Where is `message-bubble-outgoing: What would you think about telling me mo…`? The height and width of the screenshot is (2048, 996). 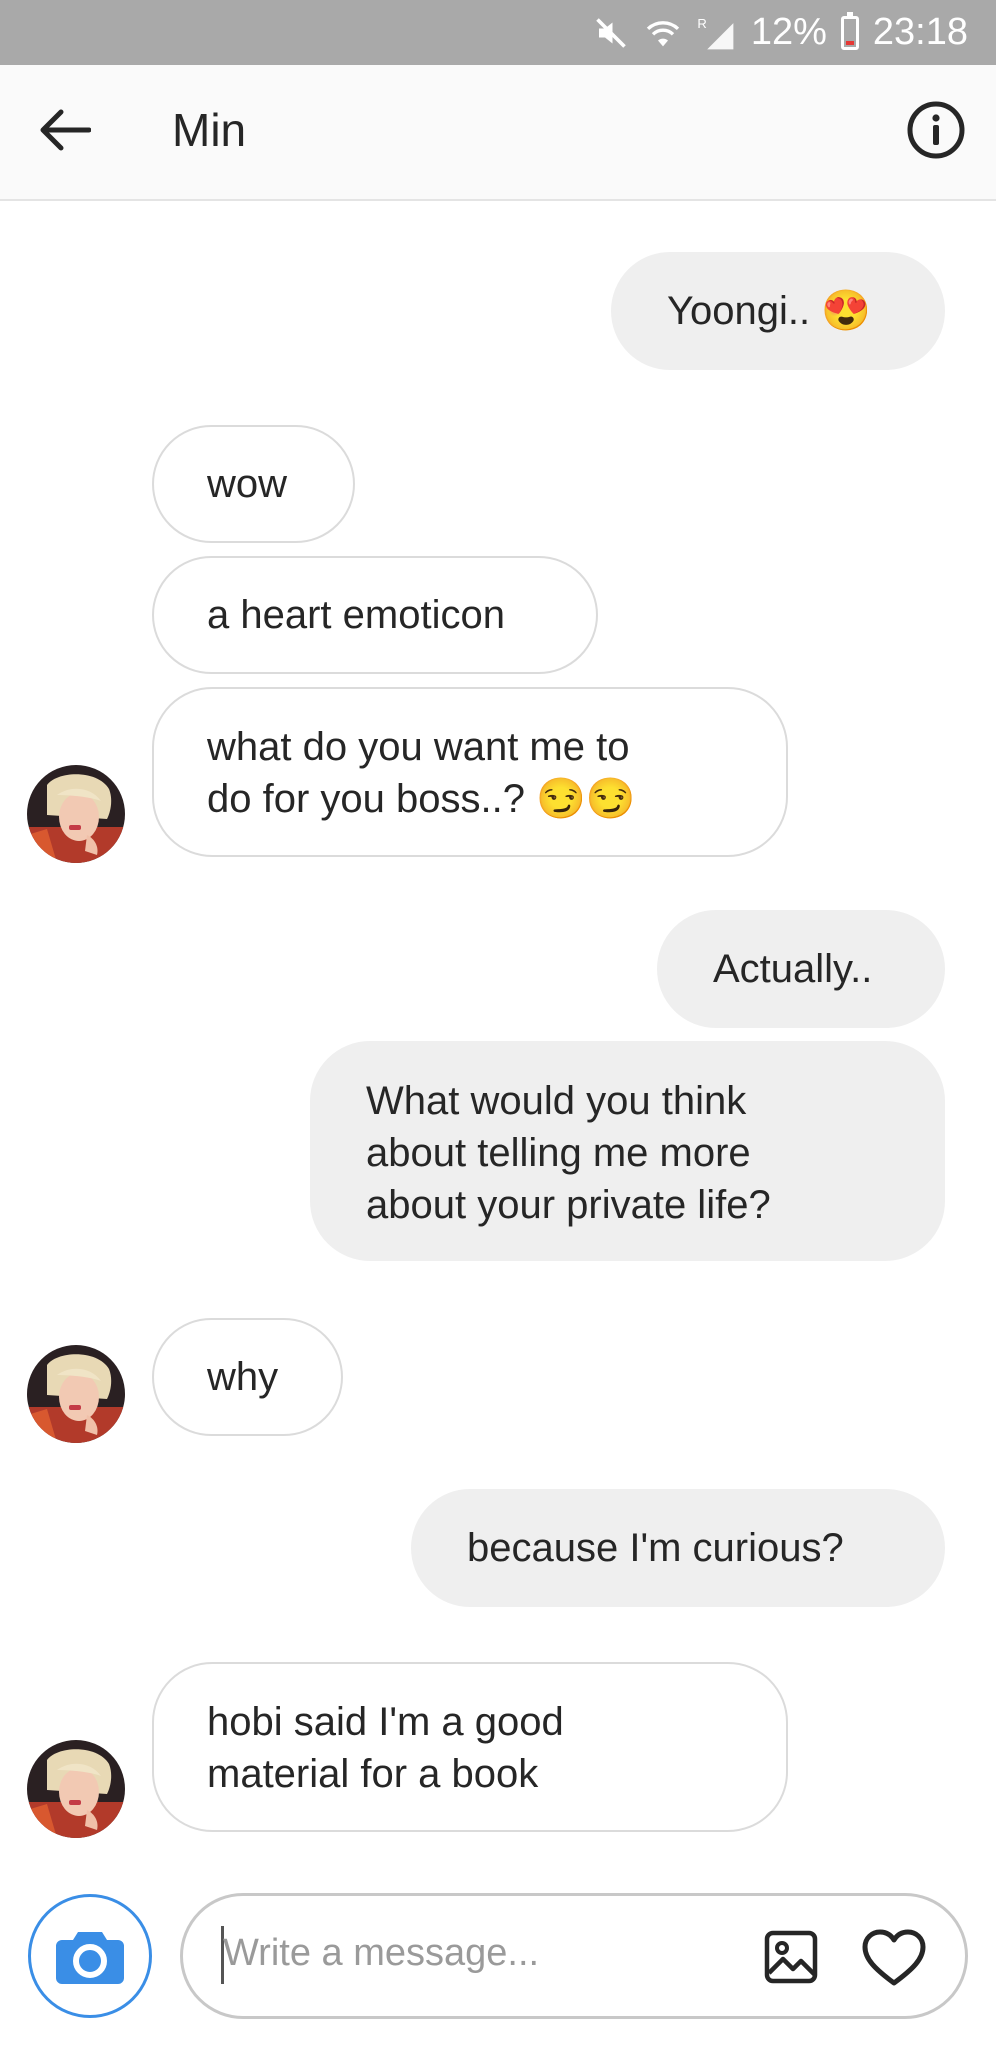
message-bubble-outgoing: What would you think about telling me mo… is located at coordinates (627, 1151).